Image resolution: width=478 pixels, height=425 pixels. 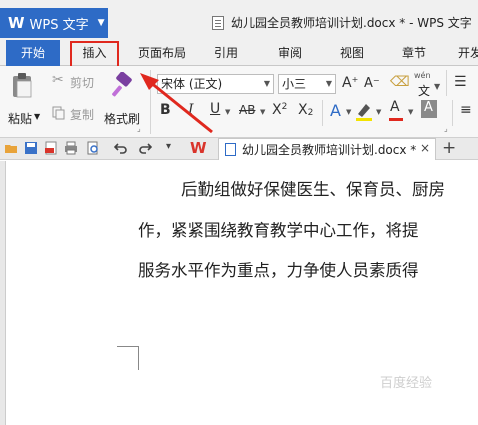 What do you see at coordinates (466, 110) in the screenshot?
I see `align-left-icon: ≡` at bounding box center [466, 110].